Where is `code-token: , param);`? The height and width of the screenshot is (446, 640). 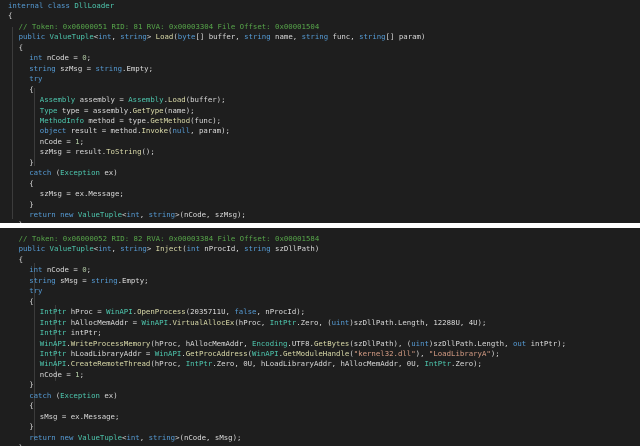 code-token: , param); is located at coordinates (210, 131).